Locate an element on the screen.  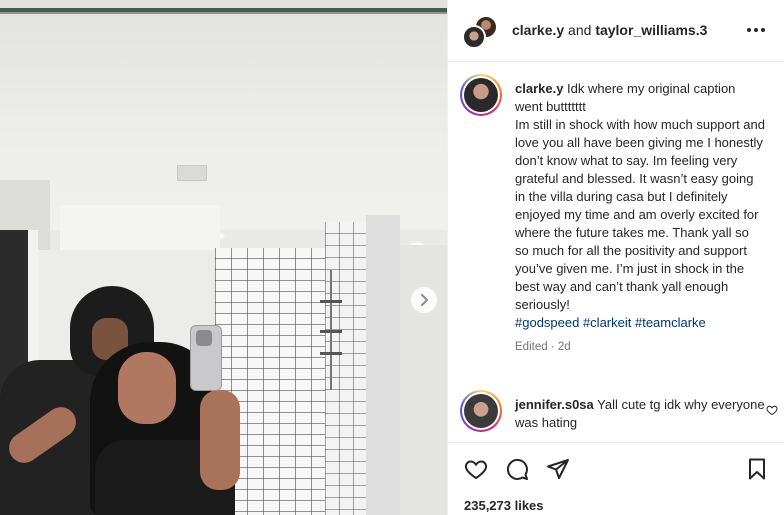
more-options-icon is located at coordinates (756, 30).